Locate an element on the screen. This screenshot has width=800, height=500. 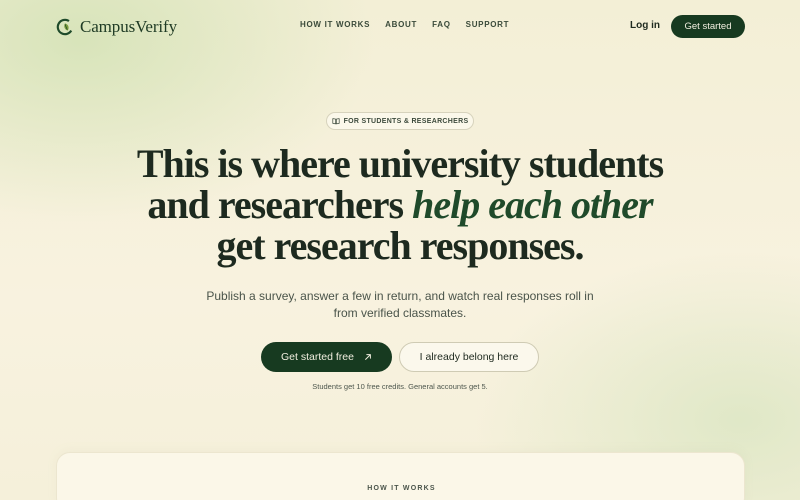
headline-emphasis: help each other is located at coordinates (533, 204).